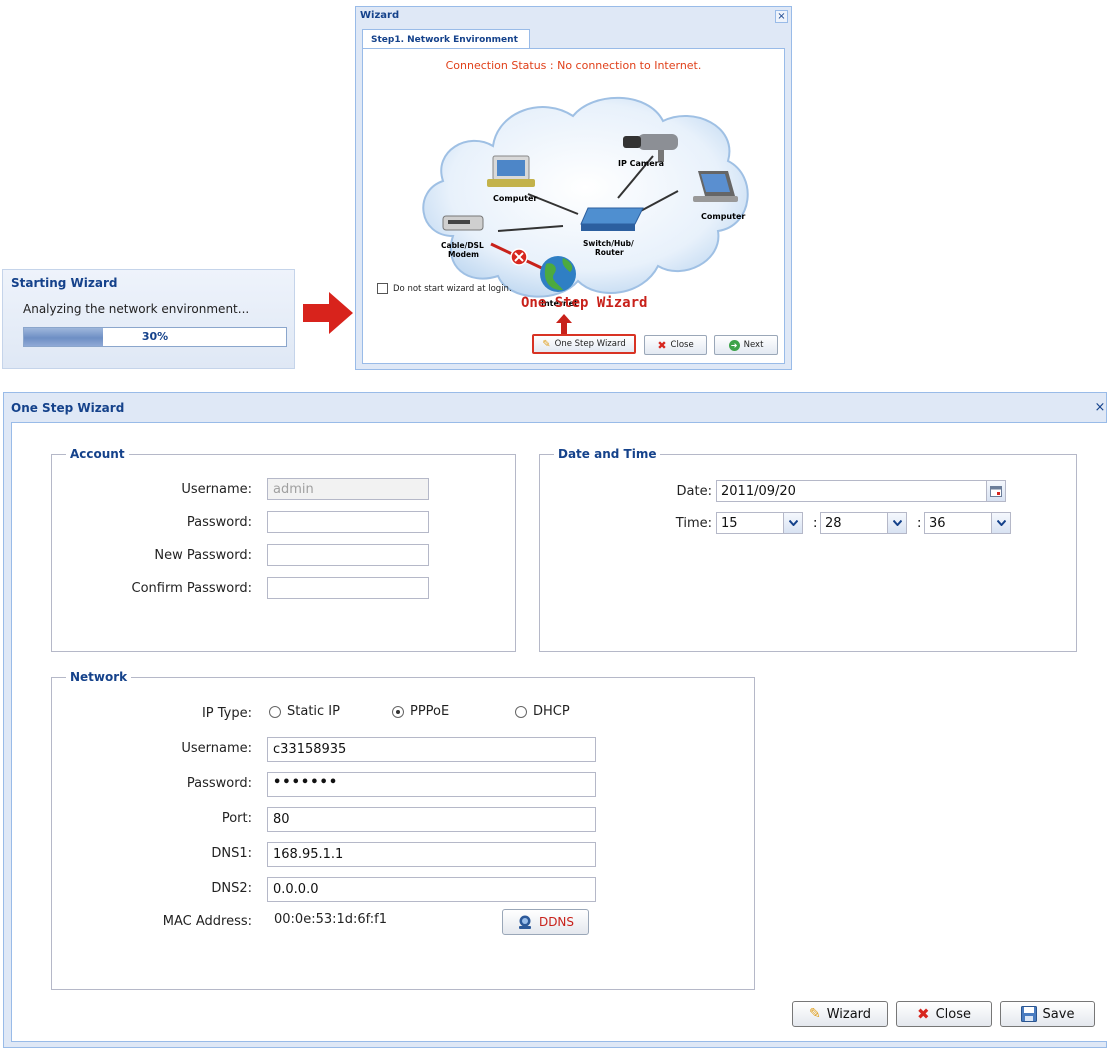 This screenshot has height=1052, width=1107. Describe the element at coordinates (967, 523) in the screenshot. I see `second-select: 36` at that location.